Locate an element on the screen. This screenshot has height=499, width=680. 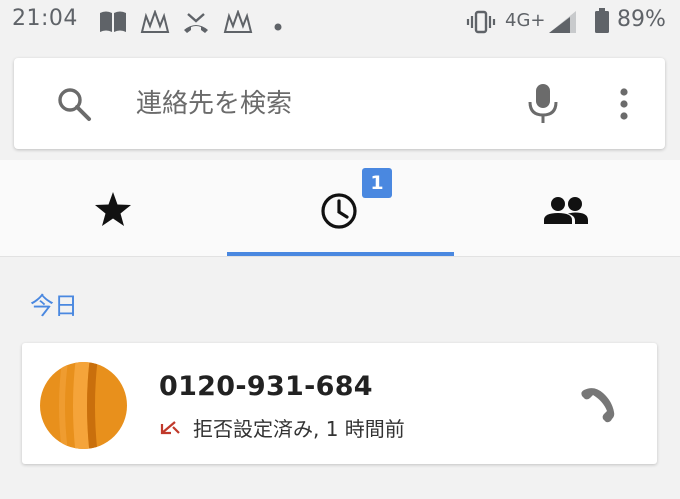
tab-contacts is located at coordinates (567, 208).